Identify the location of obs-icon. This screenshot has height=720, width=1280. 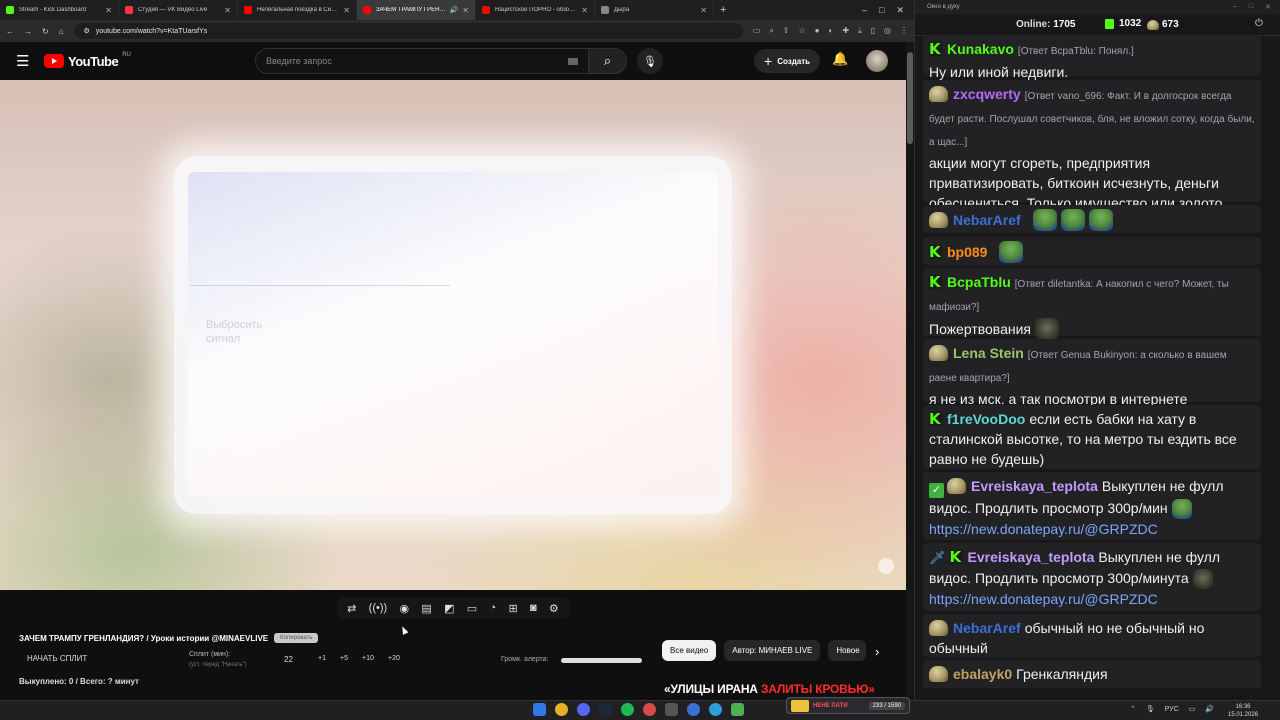
(649, 709).